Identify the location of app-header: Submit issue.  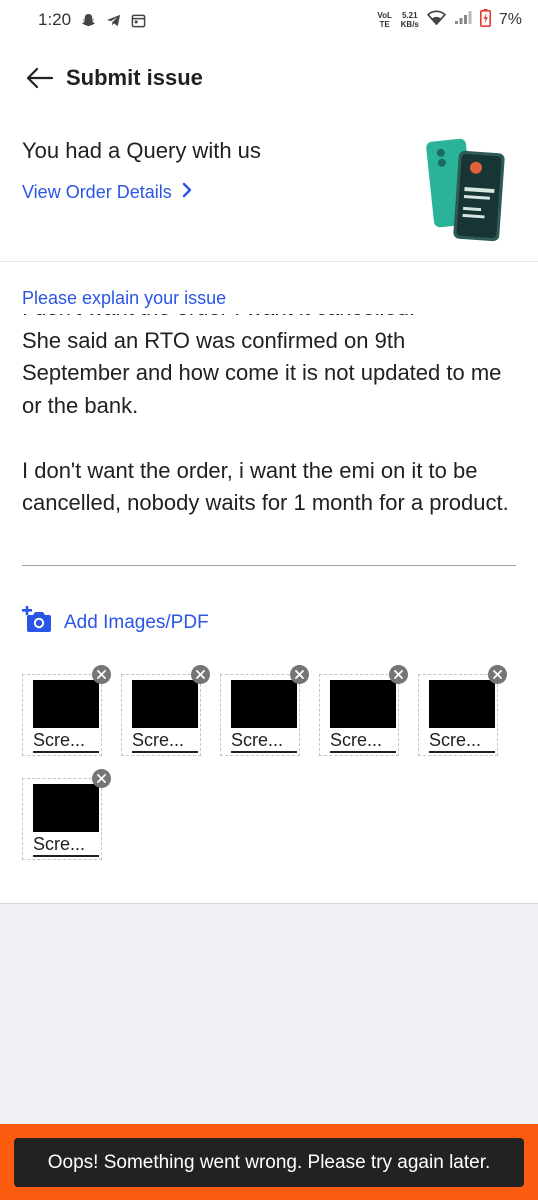
(269, 78).